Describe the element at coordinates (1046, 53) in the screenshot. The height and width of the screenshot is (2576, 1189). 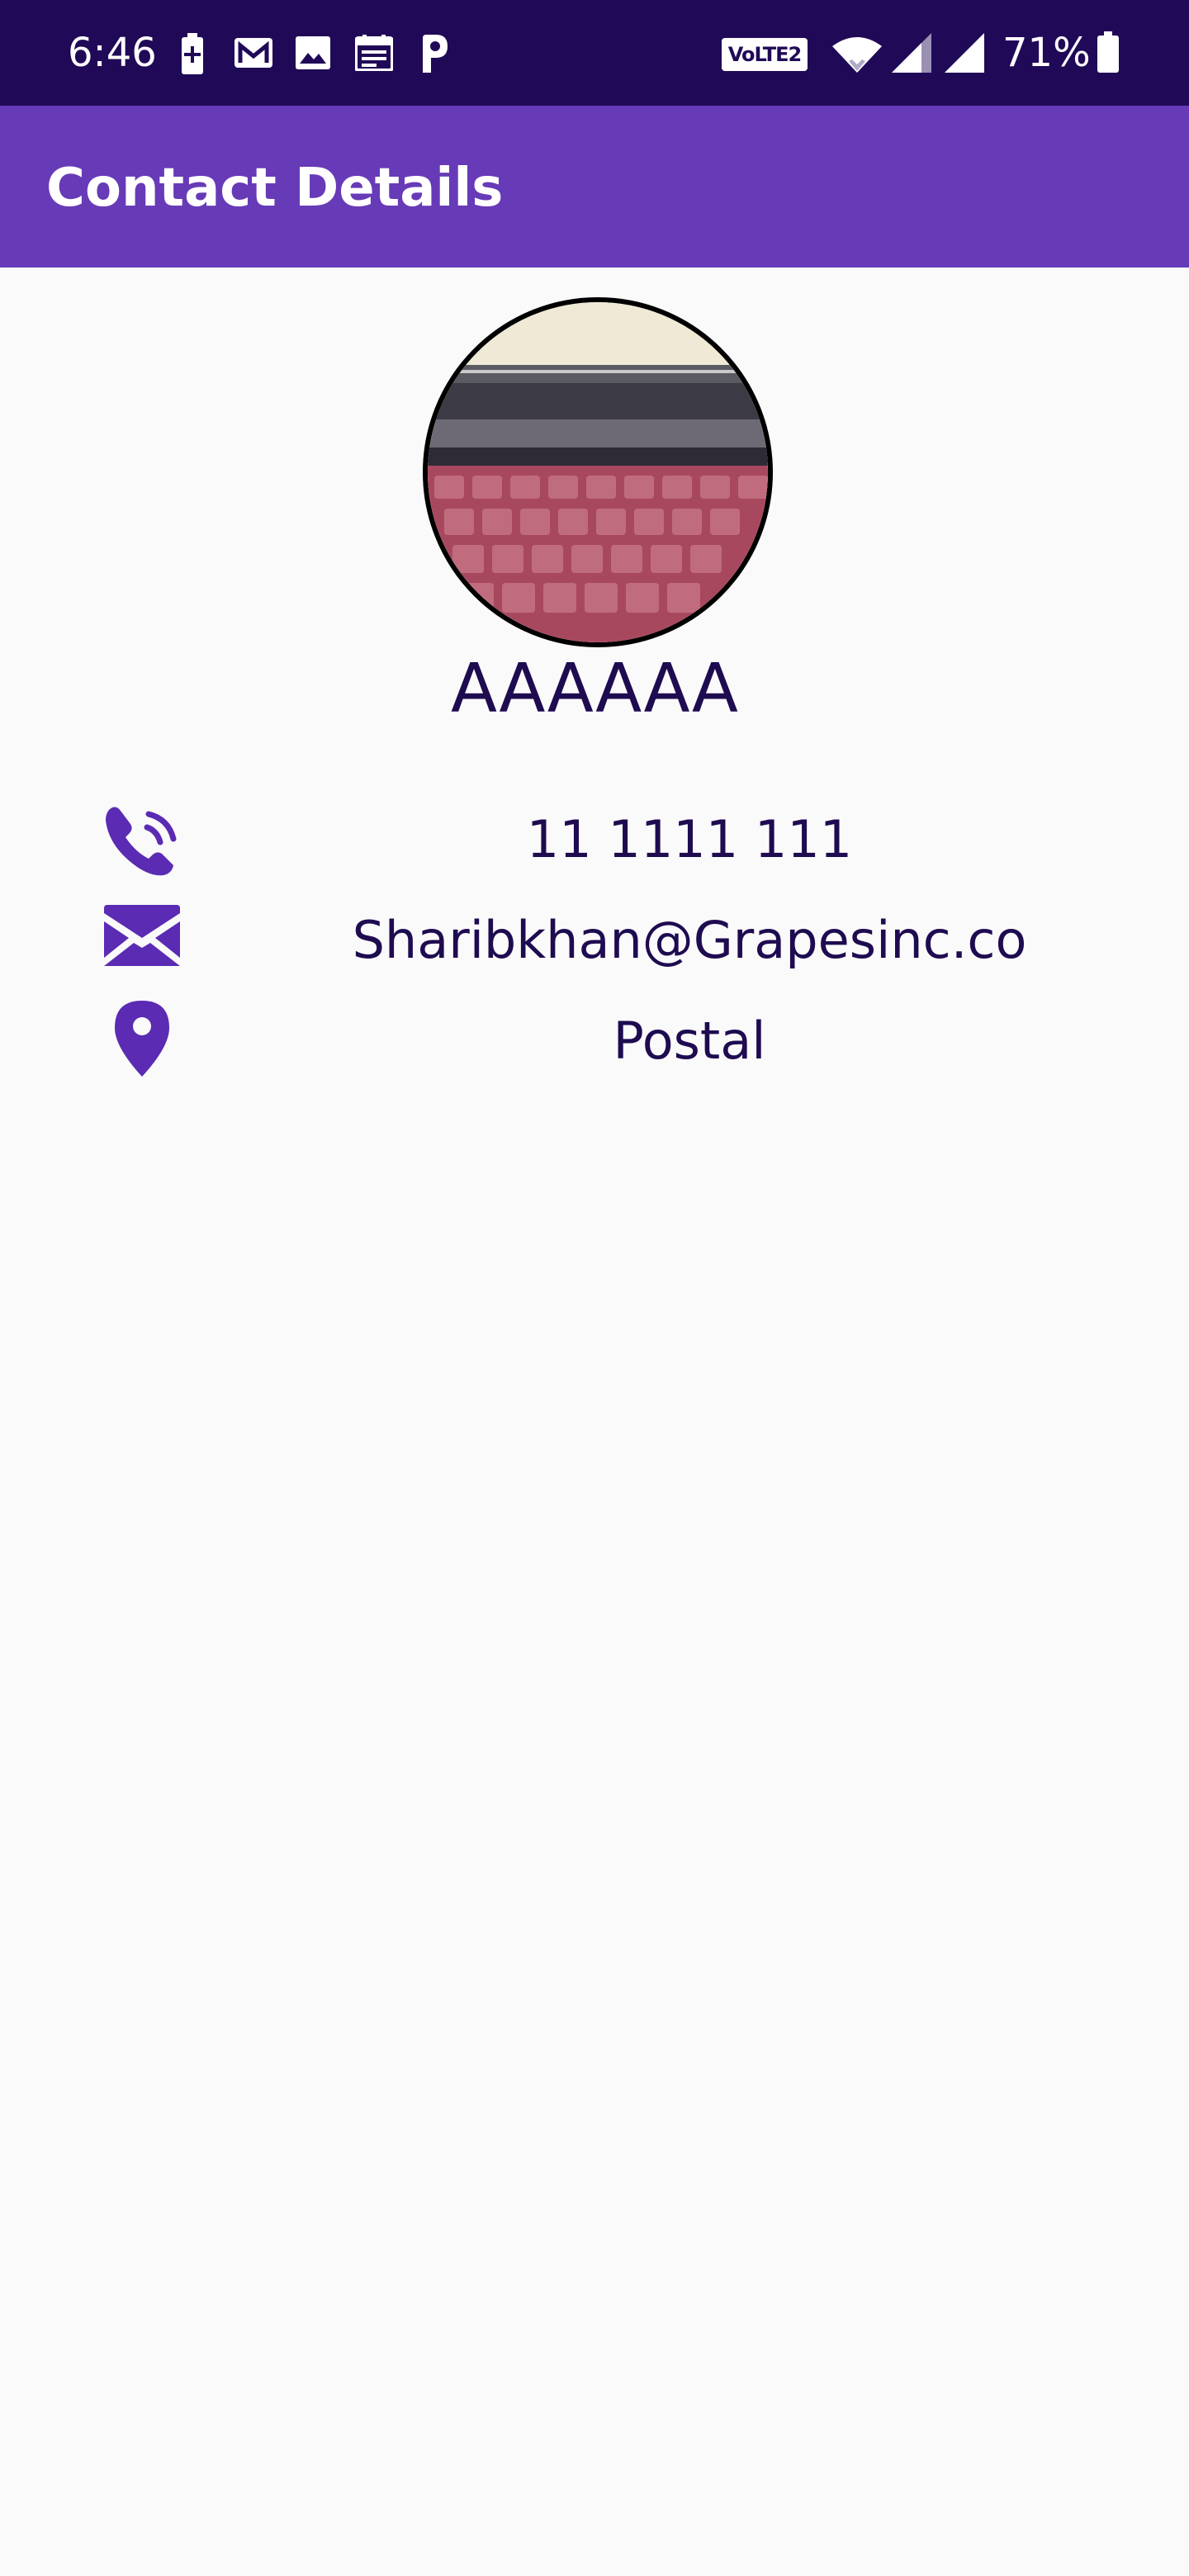
I see `battery-percent: 71%` at that location.